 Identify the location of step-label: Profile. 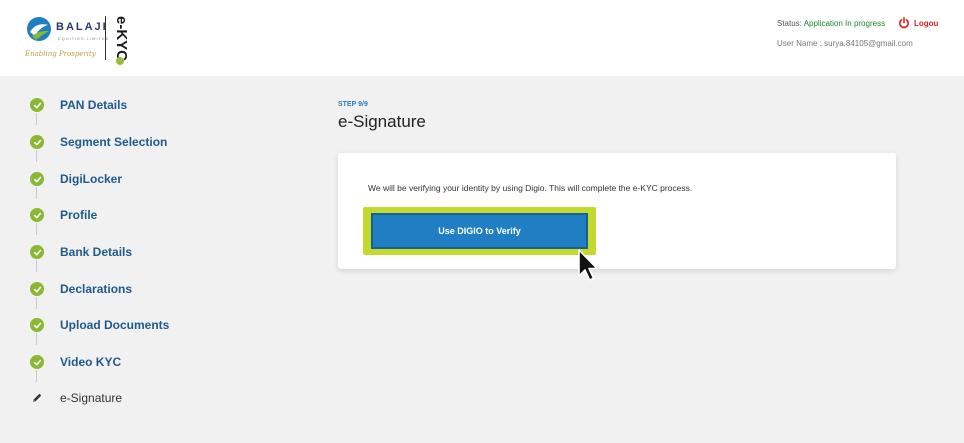
(79, 215).